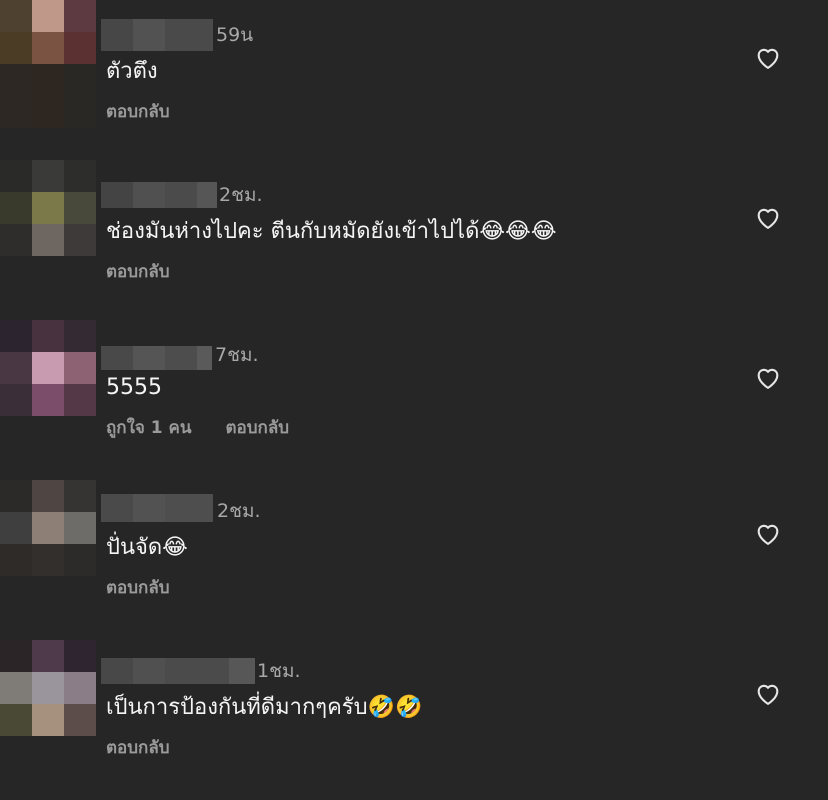  Describe the element at coordinates (279, 671) in the screenshot. I see `comment-timestamp: 1ชม.` at that location.